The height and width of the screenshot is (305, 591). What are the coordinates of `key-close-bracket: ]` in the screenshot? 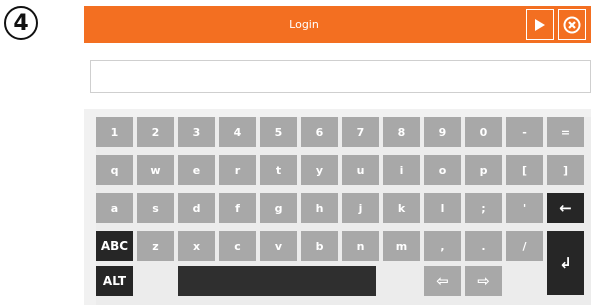 It's located at (565, 170).